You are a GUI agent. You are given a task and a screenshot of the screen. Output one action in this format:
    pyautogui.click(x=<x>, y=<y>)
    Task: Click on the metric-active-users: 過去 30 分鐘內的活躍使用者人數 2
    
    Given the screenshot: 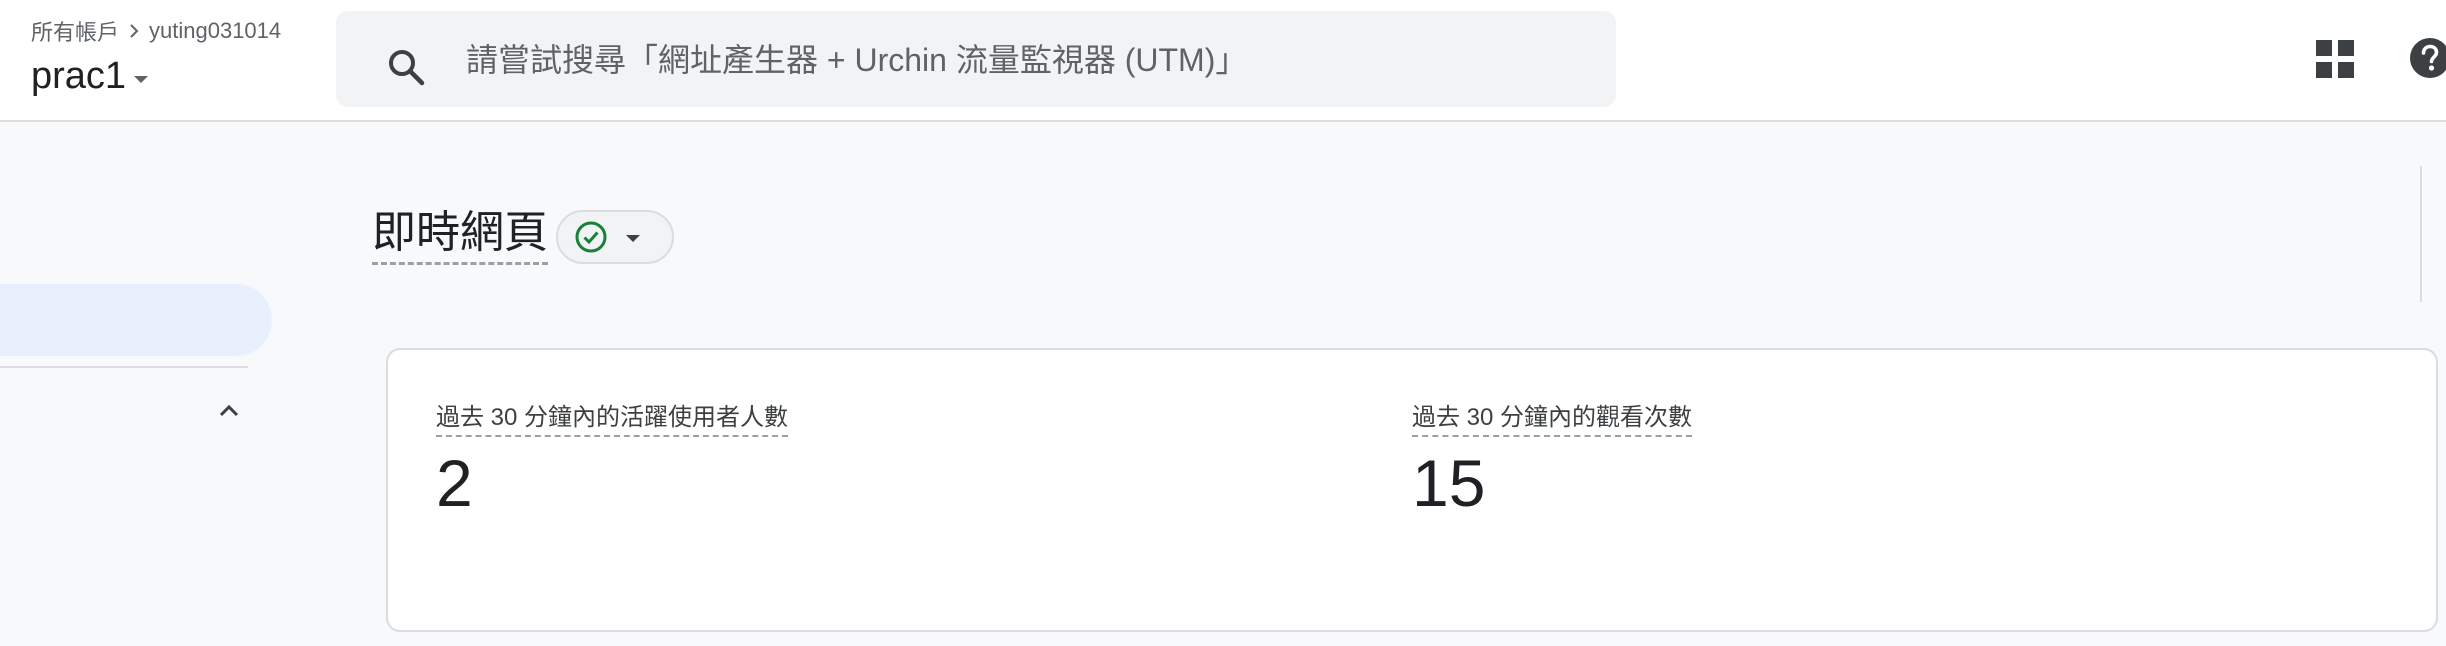 What is the action you would take?
    pyautogui.click(x=612, y=462)
    